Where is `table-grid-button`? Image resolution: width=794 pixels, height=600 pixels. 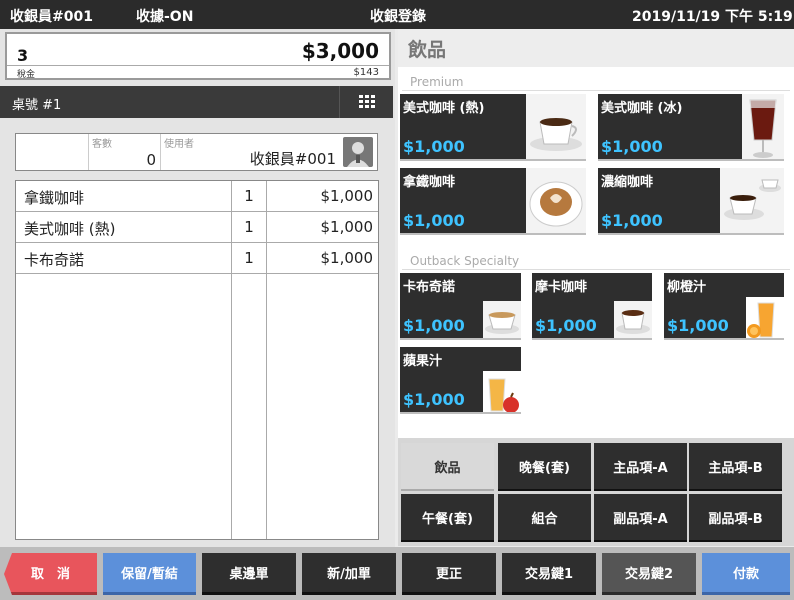
table-grid-button is located at coordinates (366, 102).